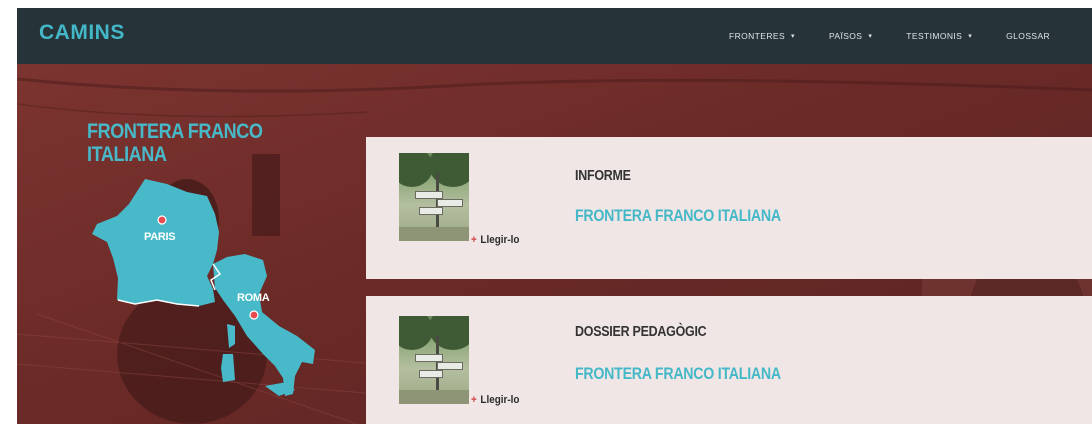 This screenshot has width=1092, height=424. I want to click on nav-item-label: TESTIMONIS, so click(934, 36).